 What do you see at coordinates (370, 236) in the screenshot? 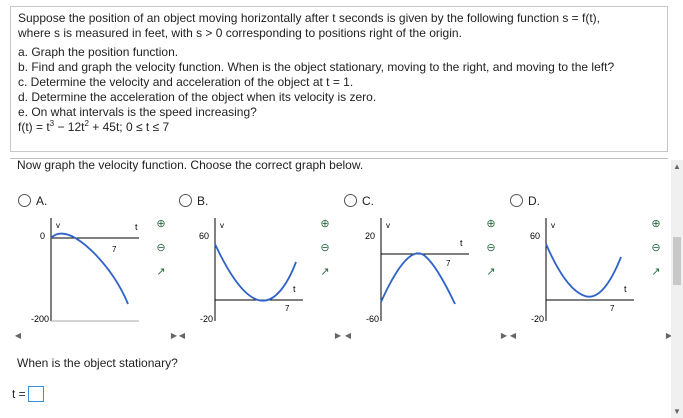
I see `svg-text: 20` at bounding box center [370, 236].